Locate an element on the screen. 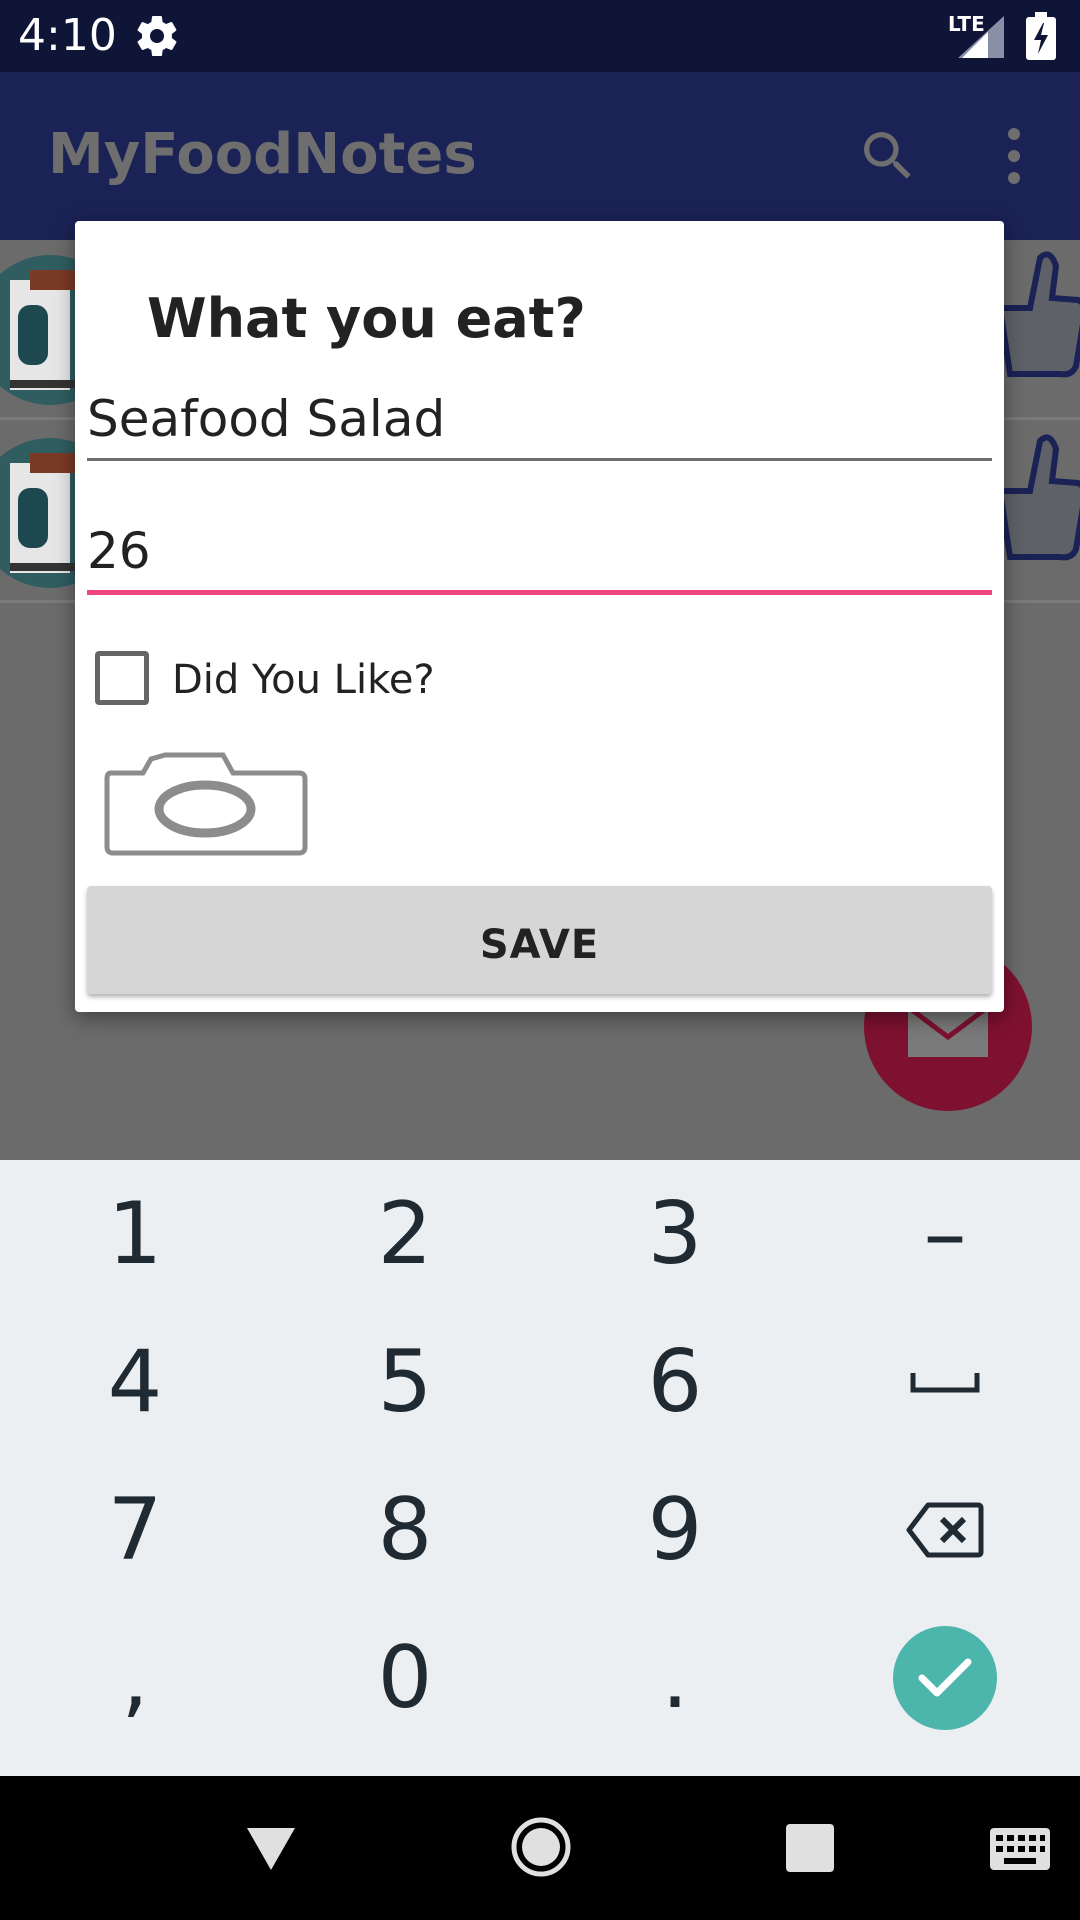 Image resolution: width=1080 pixels, height=1920 pixels. dialog-title: What you eat? is located at coordinates (366, 318).